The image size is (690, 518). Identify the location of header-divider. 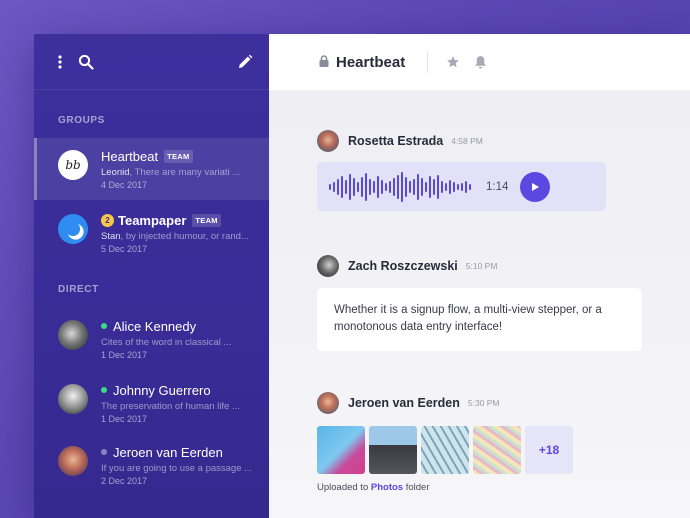
(428, 62).